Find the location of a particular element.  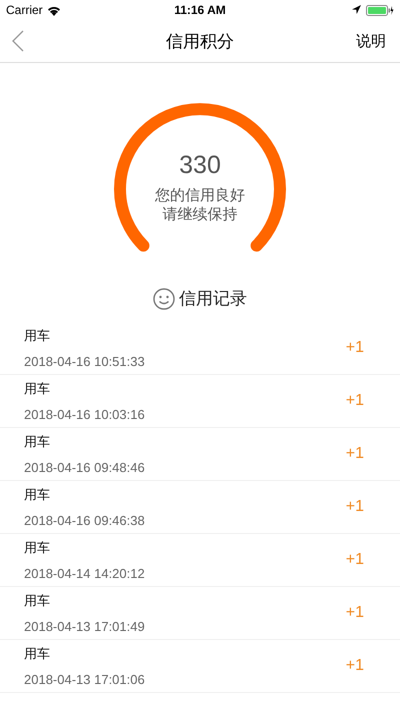

clock: 11:16 AM is located at coordinates (200, 10).